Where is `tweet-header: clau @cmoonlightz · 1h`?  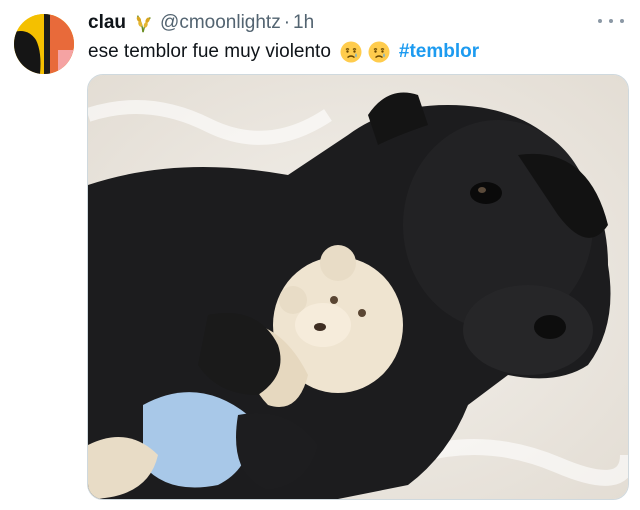 tweet-header: clau @cmoonlightz · 1h is located at coordinates (352, 23).